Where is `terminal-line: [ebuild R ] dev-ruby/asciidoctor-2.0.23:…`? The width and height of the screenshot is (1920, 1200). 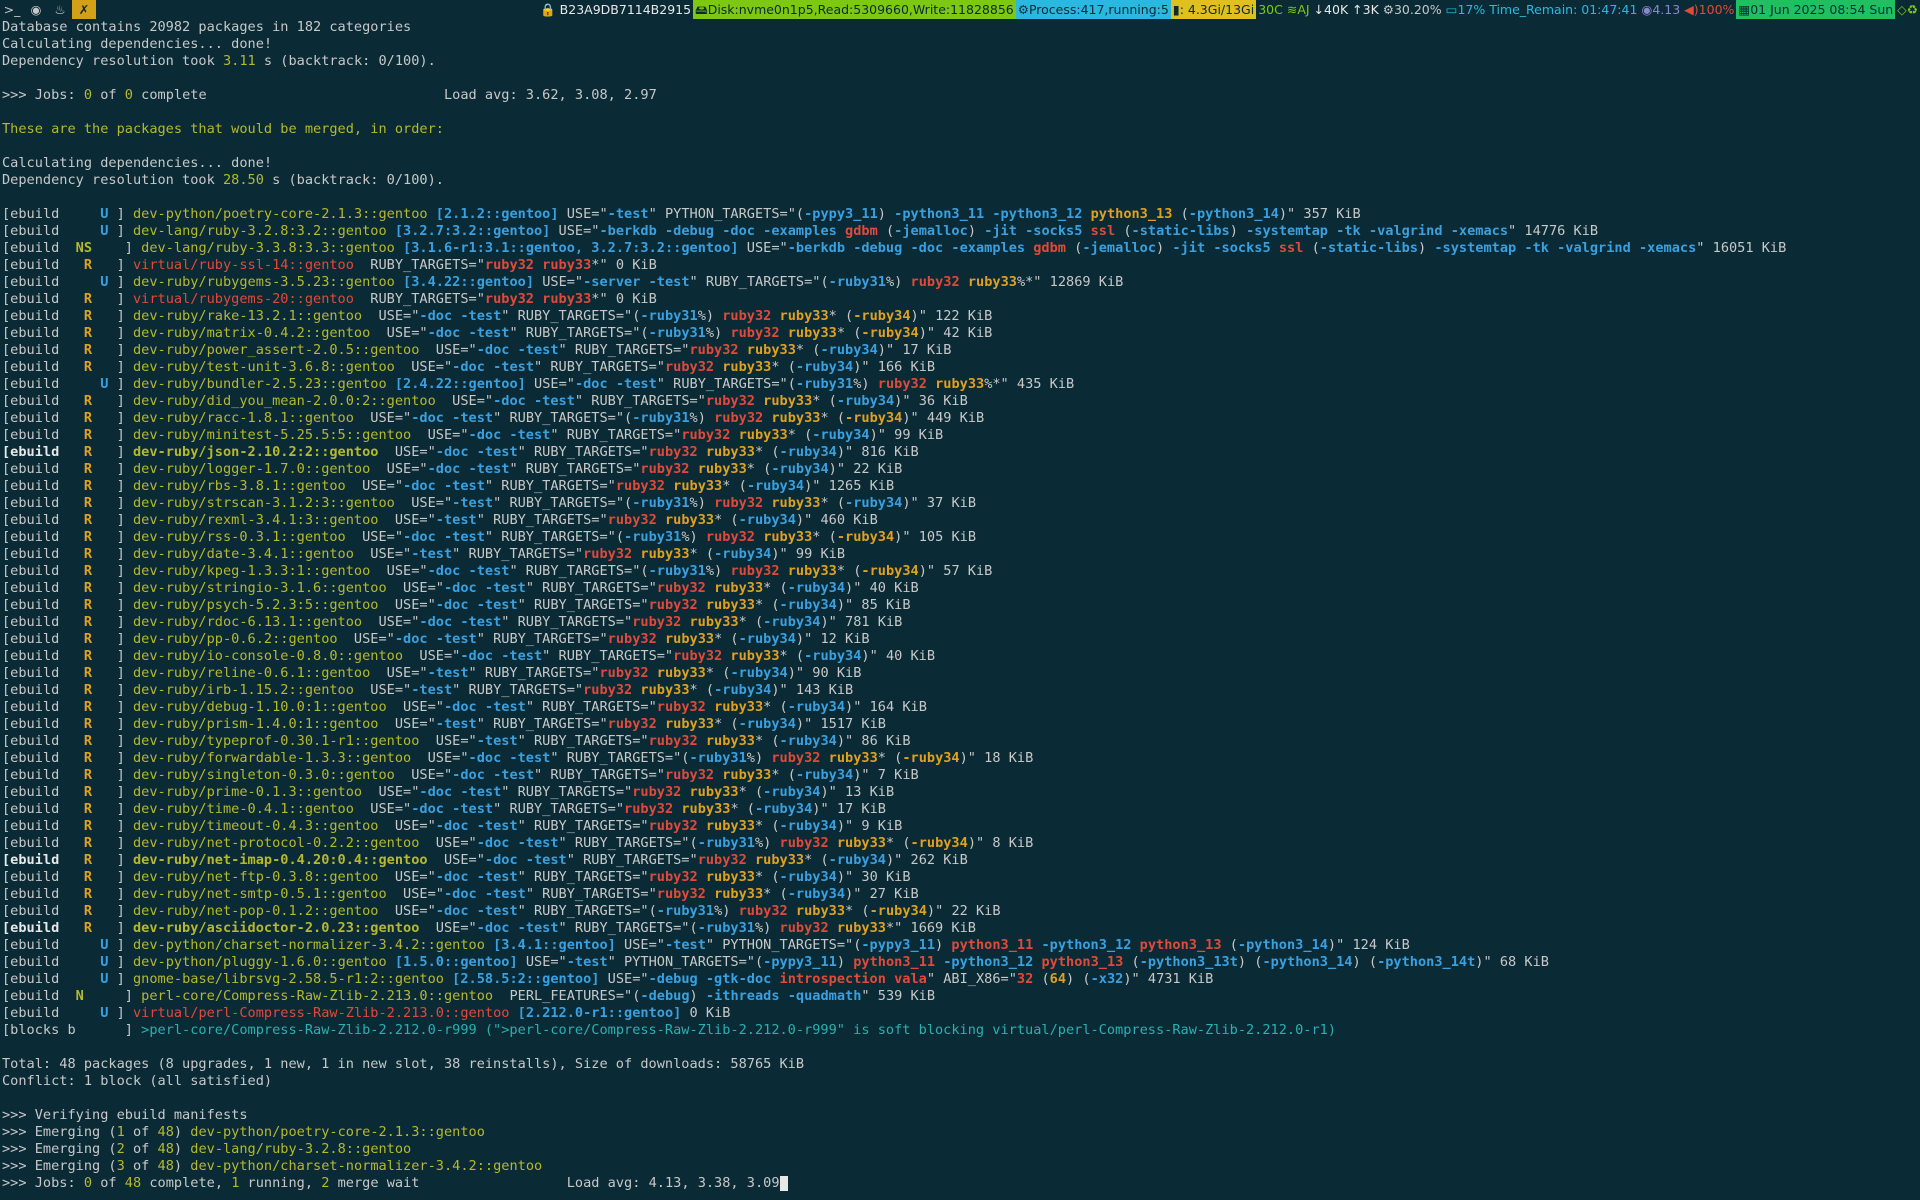 terminal-line: [ebuild R ] dev-ruby/asciidoctor-2.0.23:… is located at coordinates (959, 928).